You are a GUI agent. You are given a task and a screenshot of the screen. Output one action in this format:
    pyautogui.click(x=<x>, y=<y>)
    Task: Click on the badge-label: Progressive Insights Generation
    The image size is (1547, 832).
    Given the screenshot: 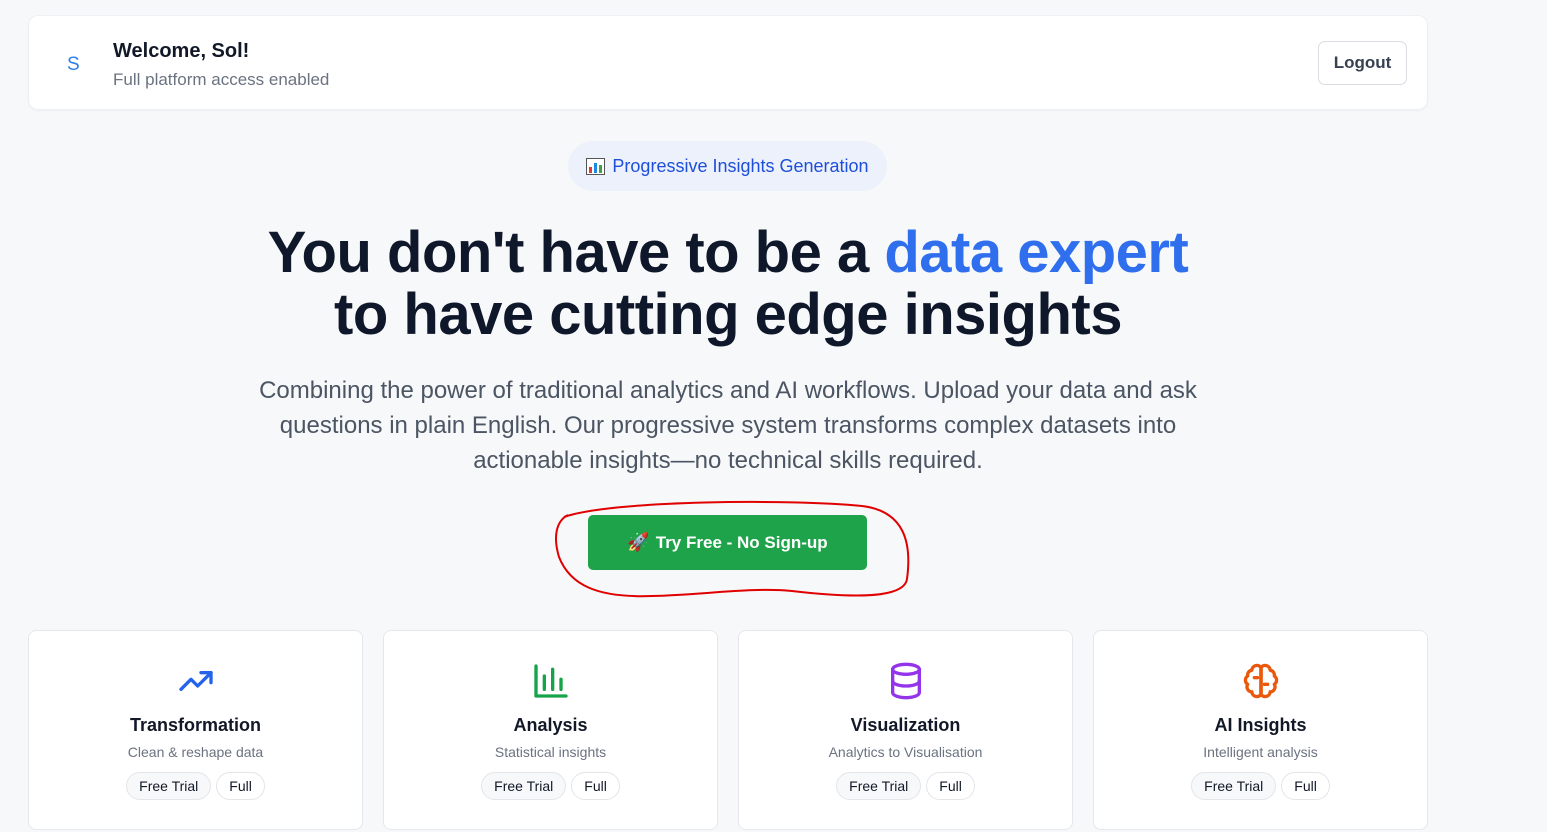 What is the action you would take?
    pyautogui.click(x=740, y=165)
    